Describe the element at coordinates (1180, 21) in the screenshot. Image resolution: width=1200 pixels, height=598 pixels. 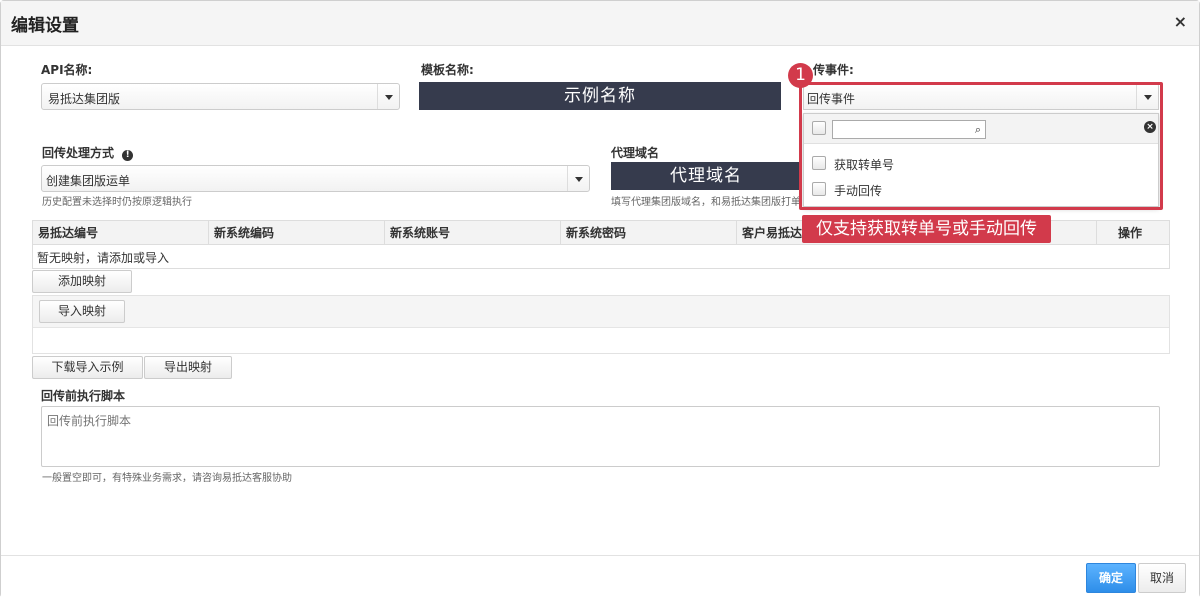
I see `close-icon: ×` at that location.